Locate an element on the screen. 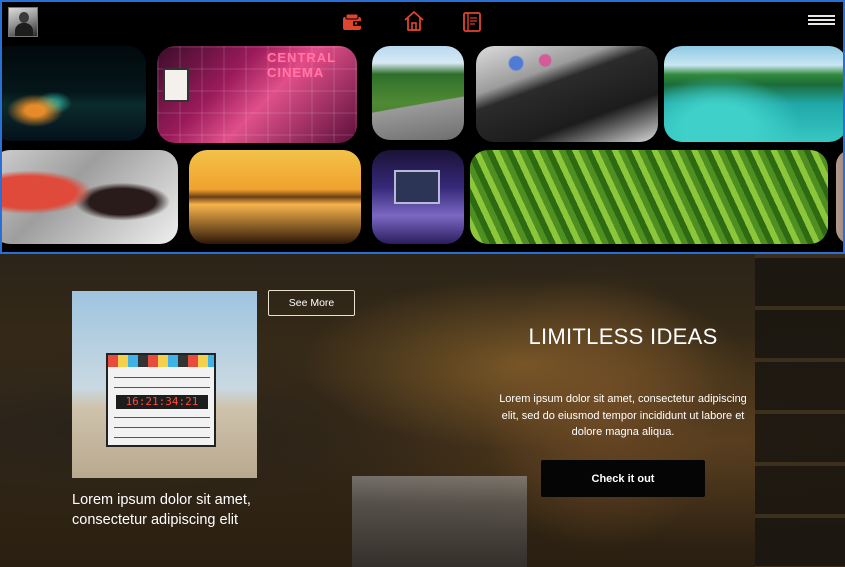 This screenshot has width=845, height=567. avatar-torso is located at coordinates (24, 29).